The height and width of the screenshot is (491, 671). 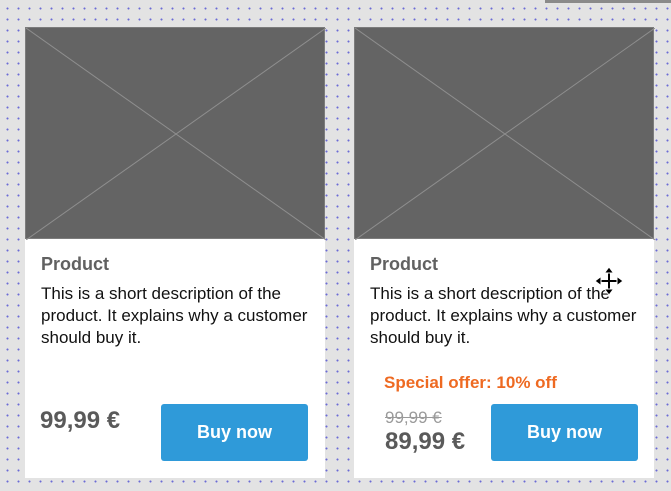 I want to click on move-cursor-icon, so click(x=609, y=281).